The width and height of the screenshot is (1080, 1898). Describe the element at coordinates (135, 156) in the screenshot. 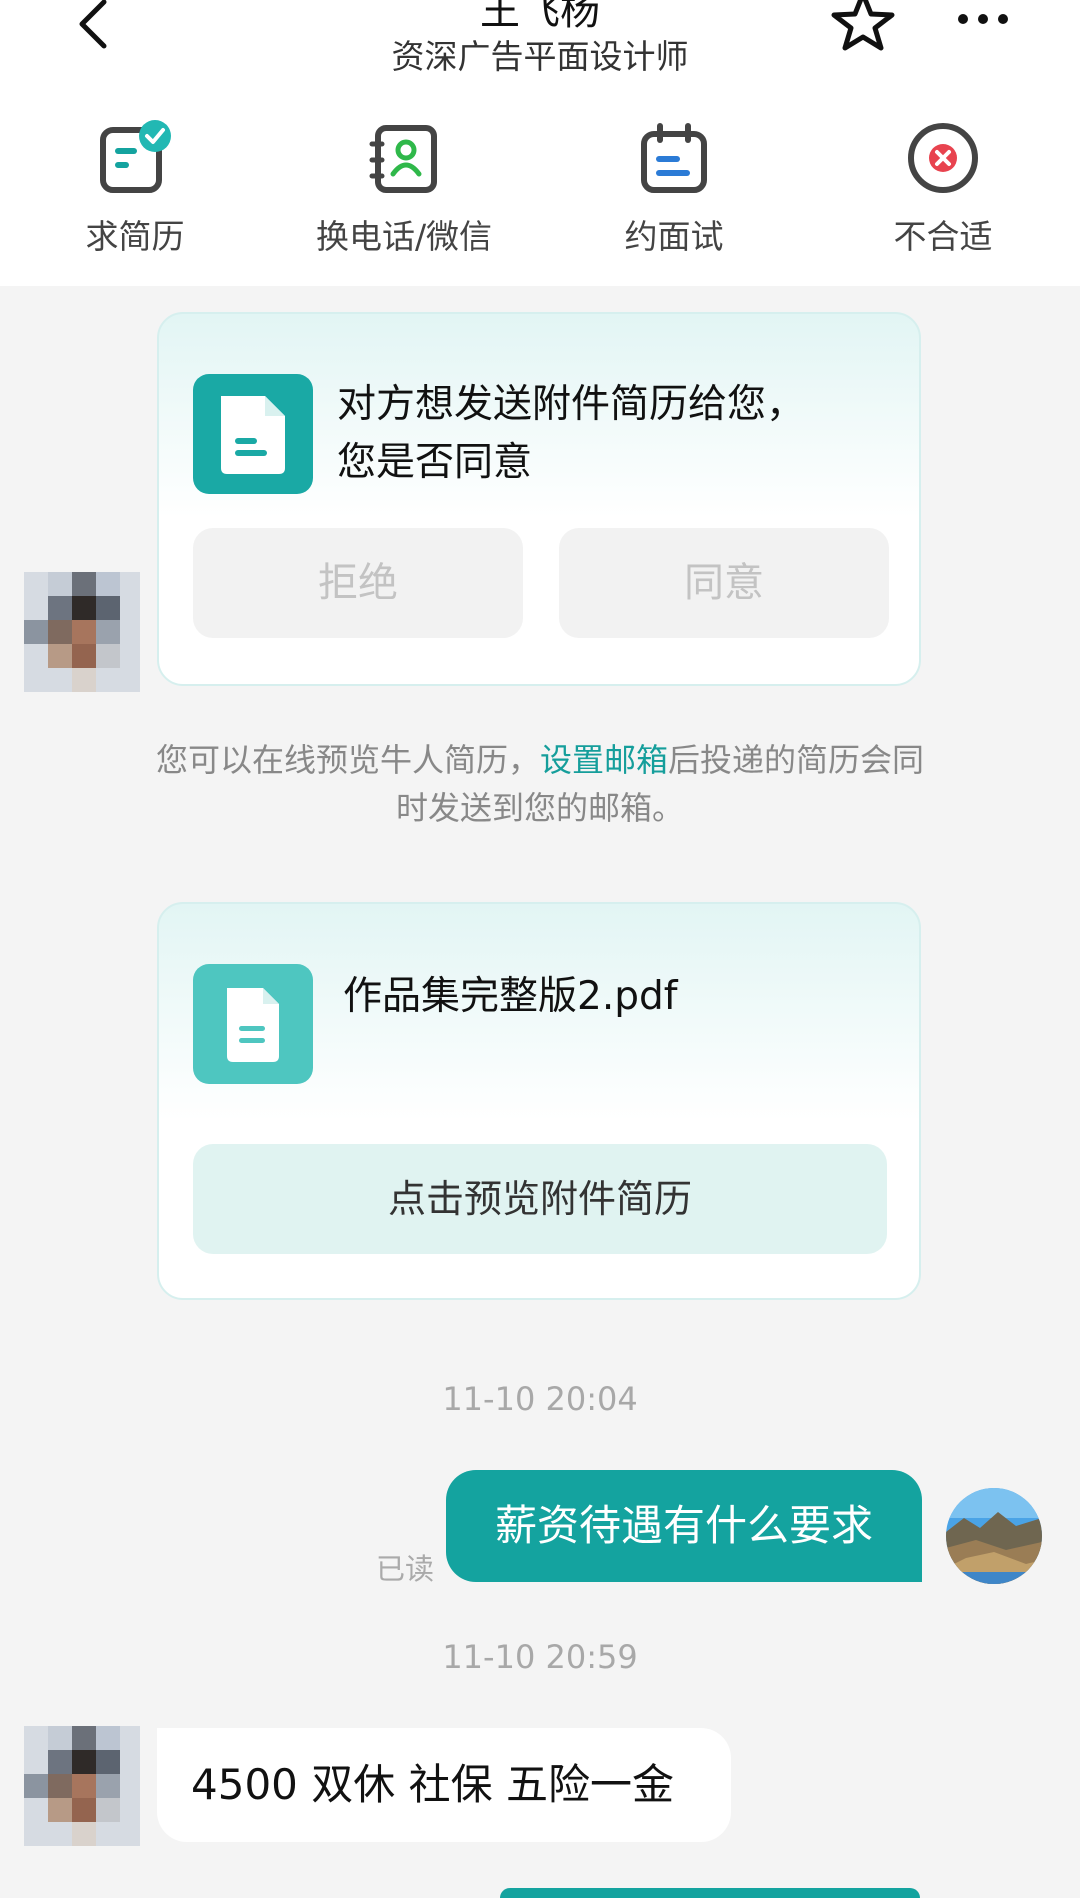

I see `resume-check-icon` at that location.